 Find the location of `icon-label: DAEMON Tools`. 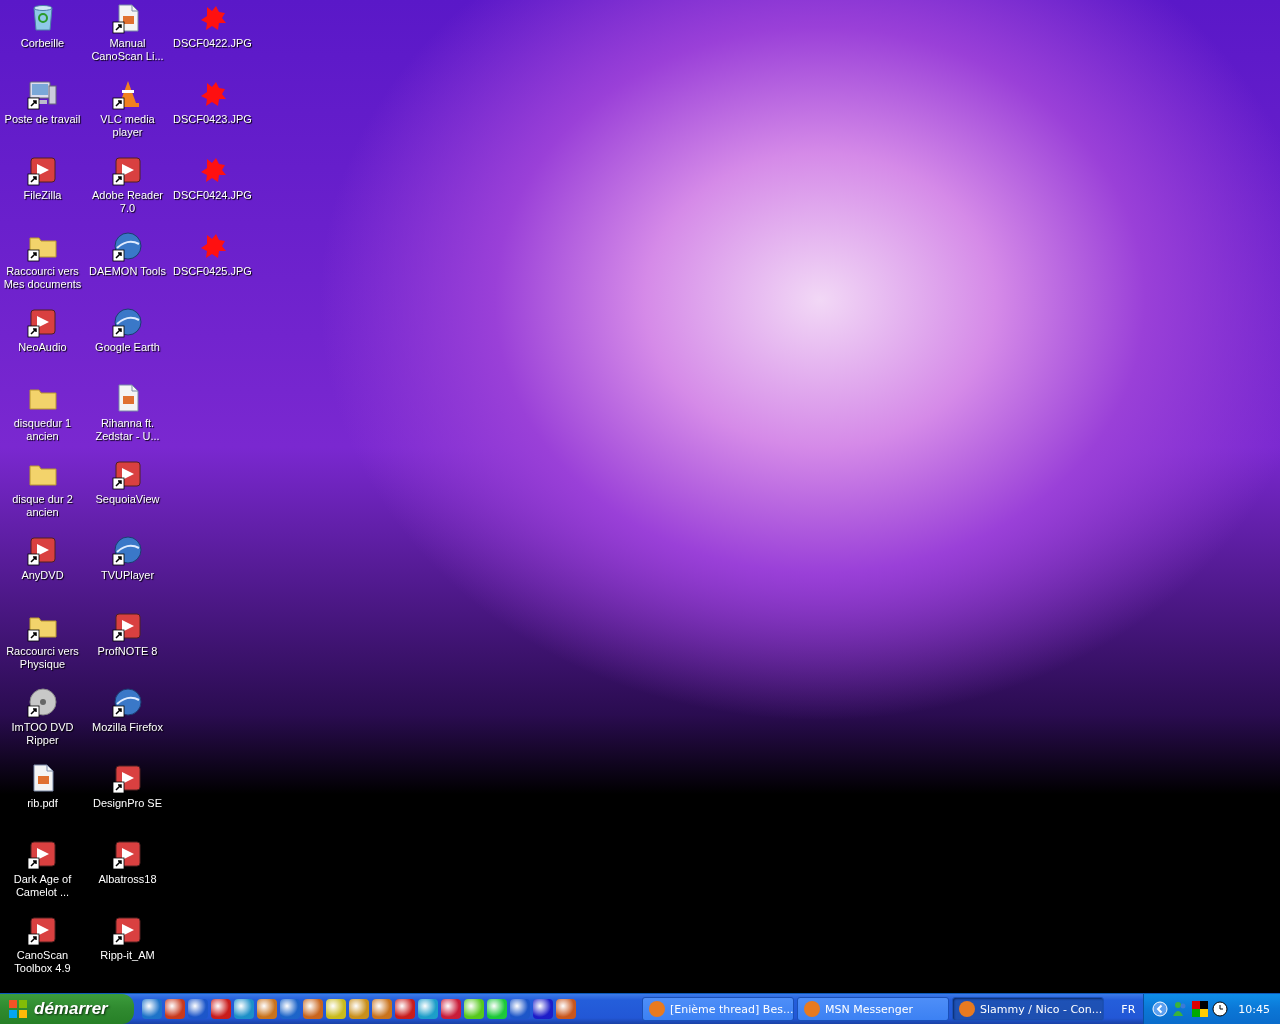

icon-label: DAEMON Tools is located at coordinates (127, 271).